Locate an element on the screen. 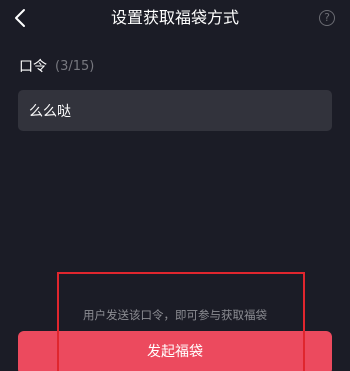 The image size is (350, 371). page-title: 设置获取福袋方式 is located at coordinates (174, 17).